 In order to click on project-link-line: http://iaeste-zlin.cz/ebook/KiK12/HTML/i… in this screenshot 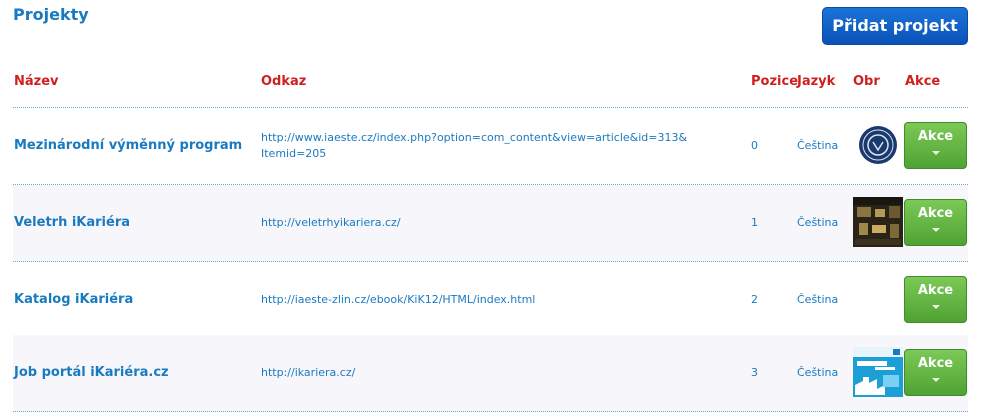, I will do `click(398, 299)`.